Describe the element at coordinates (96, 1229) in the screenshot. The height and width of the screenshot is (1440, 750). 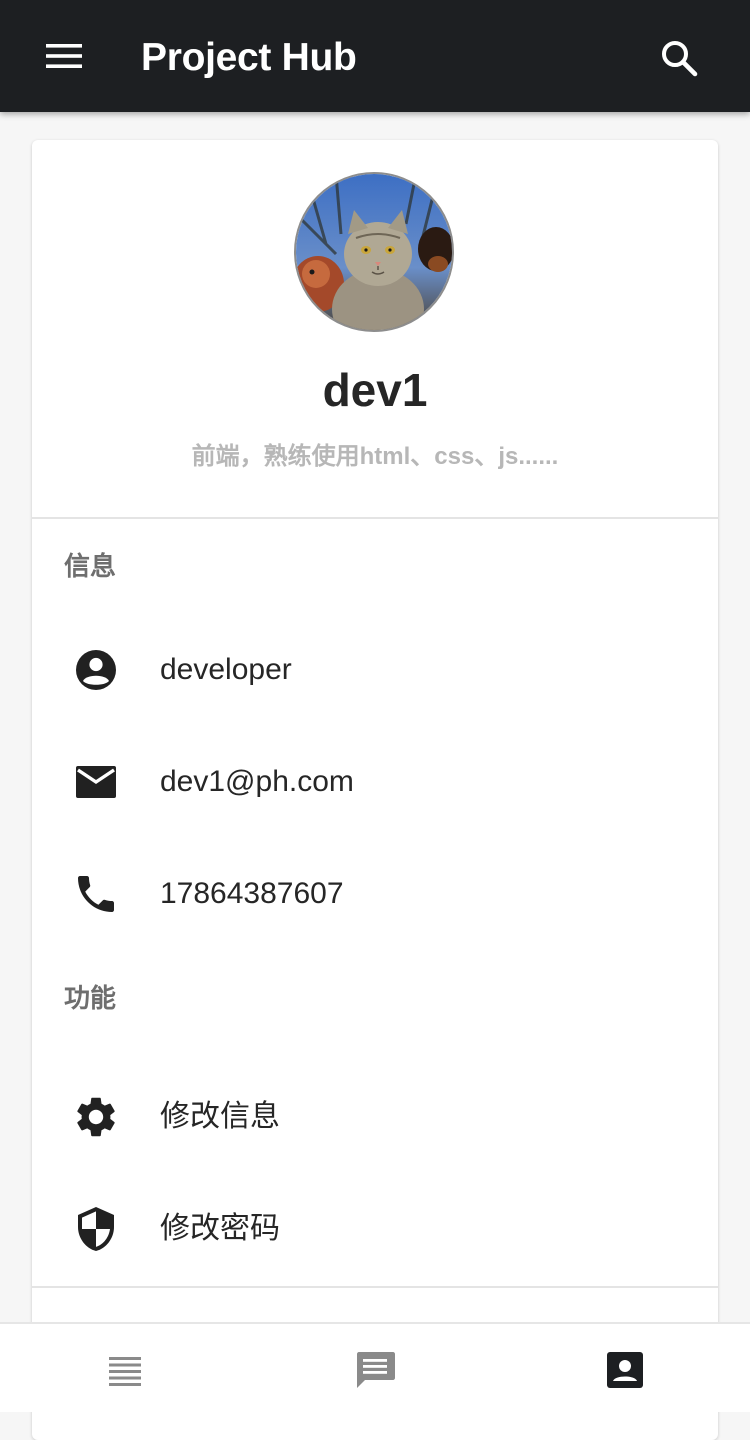
I see `shield-icon` at that location.